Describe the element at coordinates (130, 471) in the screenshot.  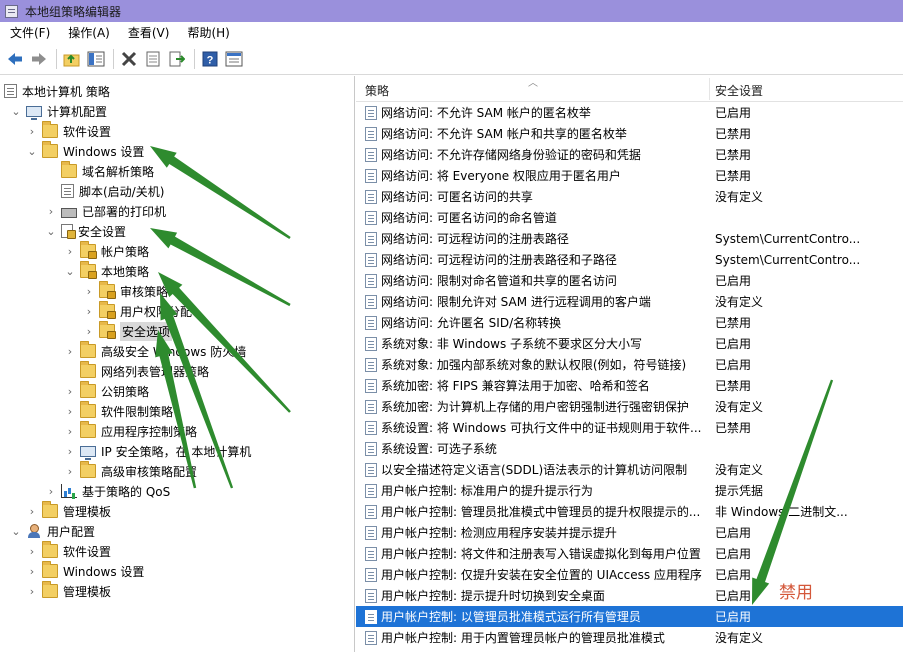
I see `tree-node: › 高级审核策略配置` at that location.